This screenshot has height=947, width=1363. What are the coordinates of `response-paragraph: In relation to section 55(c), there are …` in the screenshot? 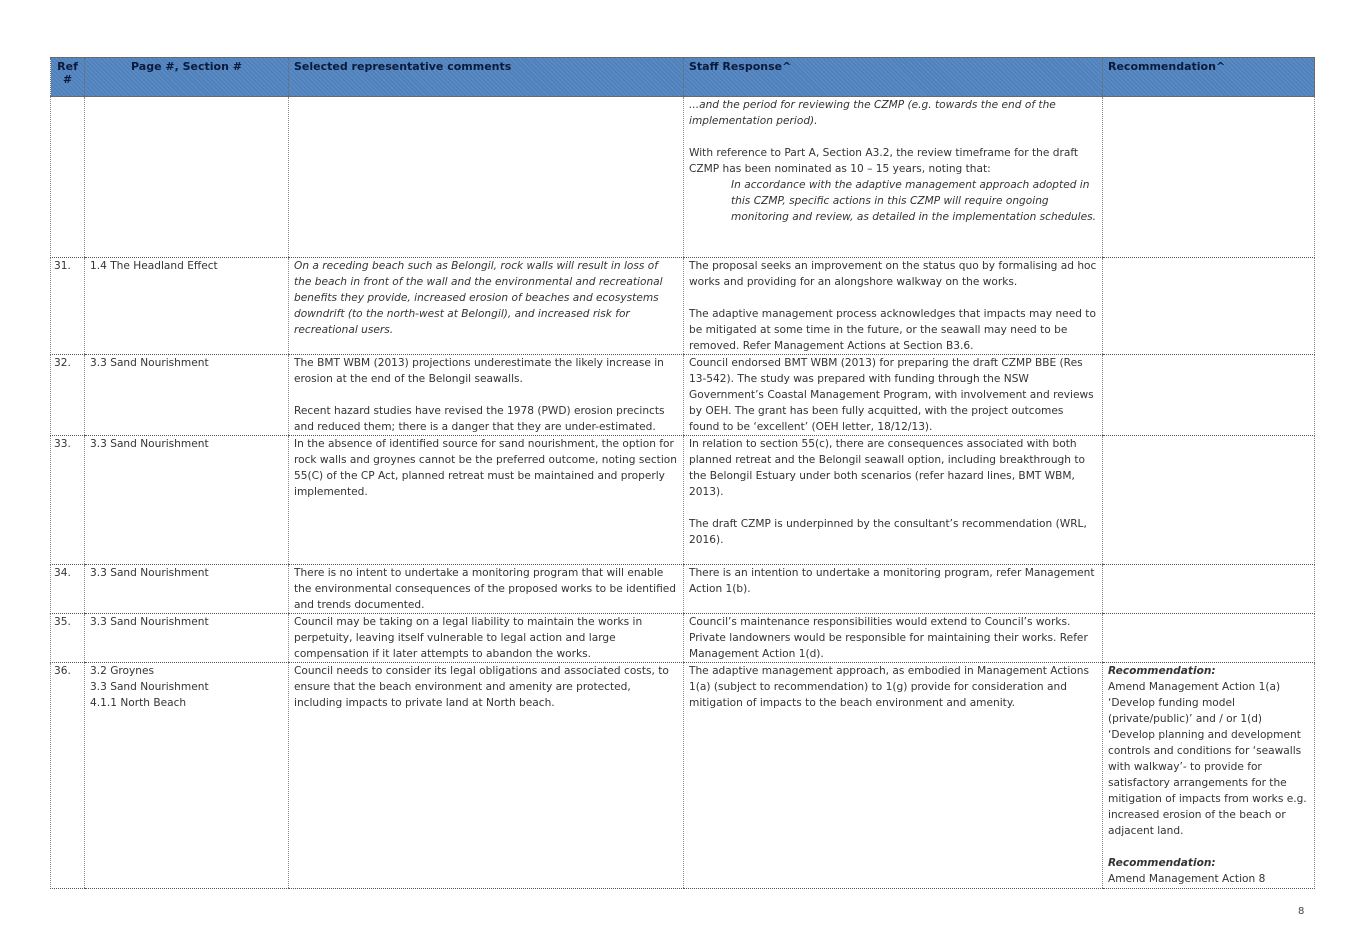 It's located at (887, 468).